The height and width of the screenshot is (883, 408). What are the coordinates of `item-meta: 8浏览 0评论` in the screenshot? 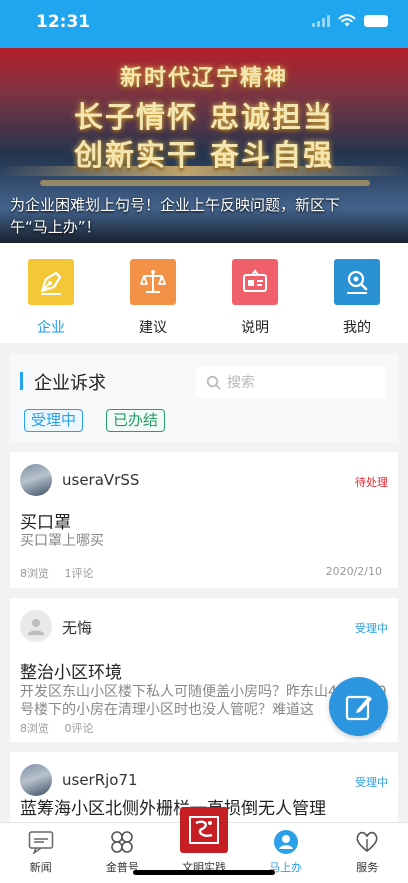 It's located at (63, 728).